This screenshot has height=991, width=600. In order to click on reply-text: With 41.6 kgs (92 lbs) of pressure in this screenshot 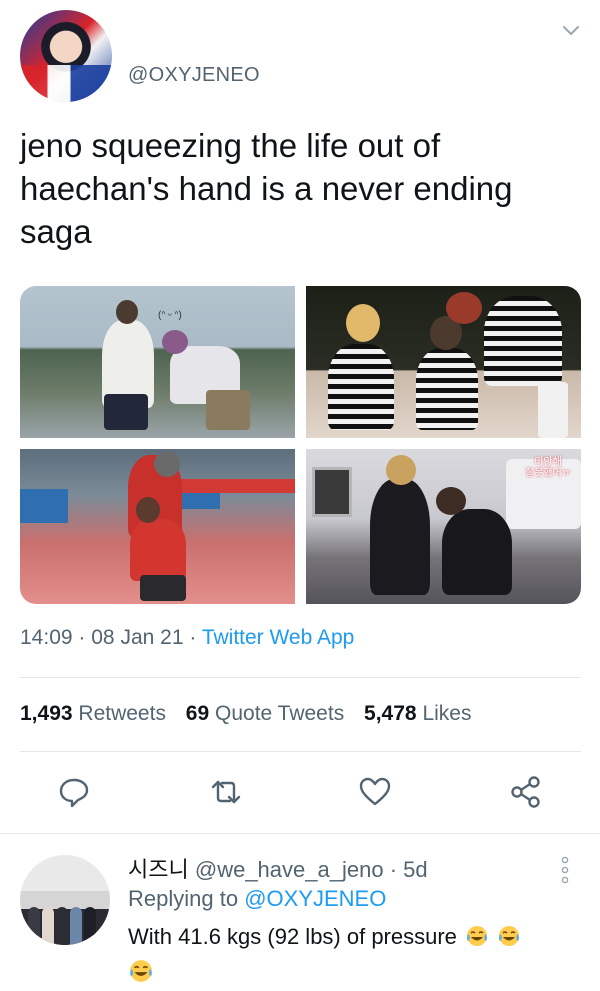, I will do `click(355, 937)`.